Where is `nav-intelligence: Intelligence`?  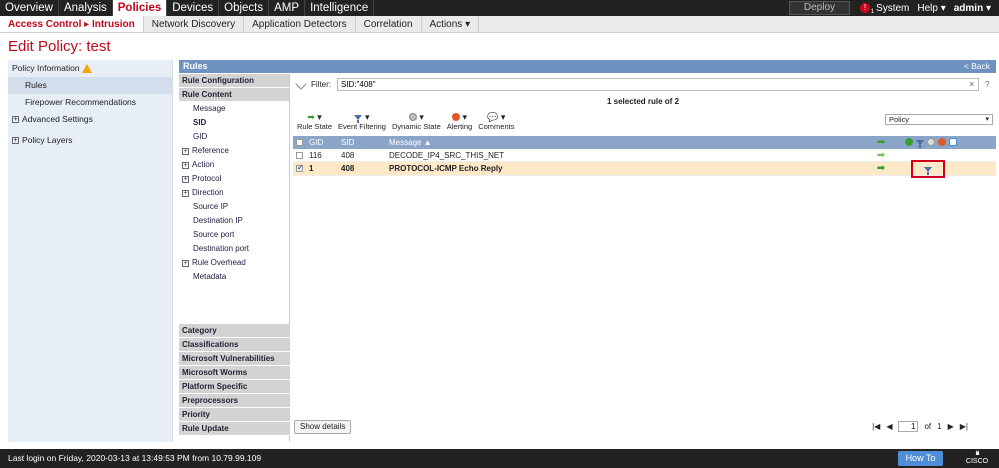
nav-intelligence: Intelligence is located at coordinates (340, 8).